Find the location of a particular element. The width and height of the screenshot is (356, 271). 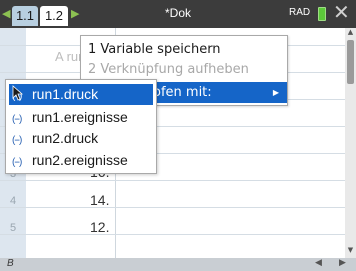

submenu-item-label: run2.druck is located at coordinates (65, 138).